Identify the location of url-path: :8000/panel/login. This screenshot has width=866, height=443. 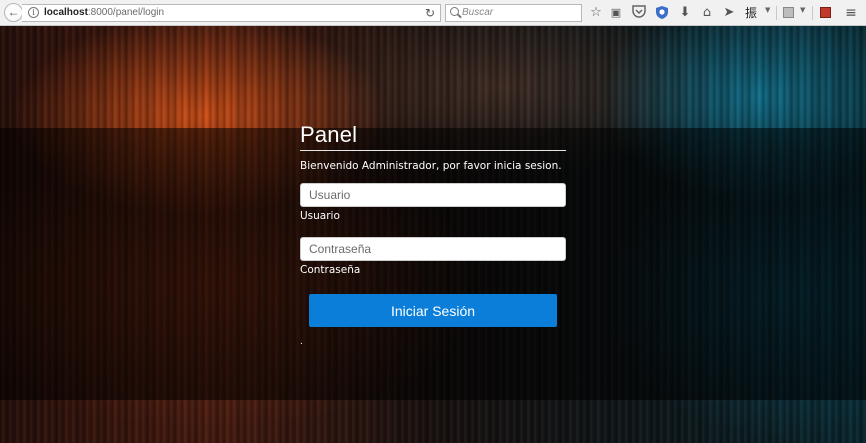
(126, 12).